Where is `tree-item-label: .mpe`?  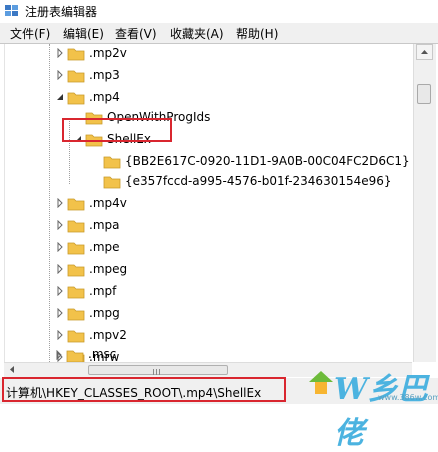 tree-item-label: .mpe is located at coordinates (104, 247).